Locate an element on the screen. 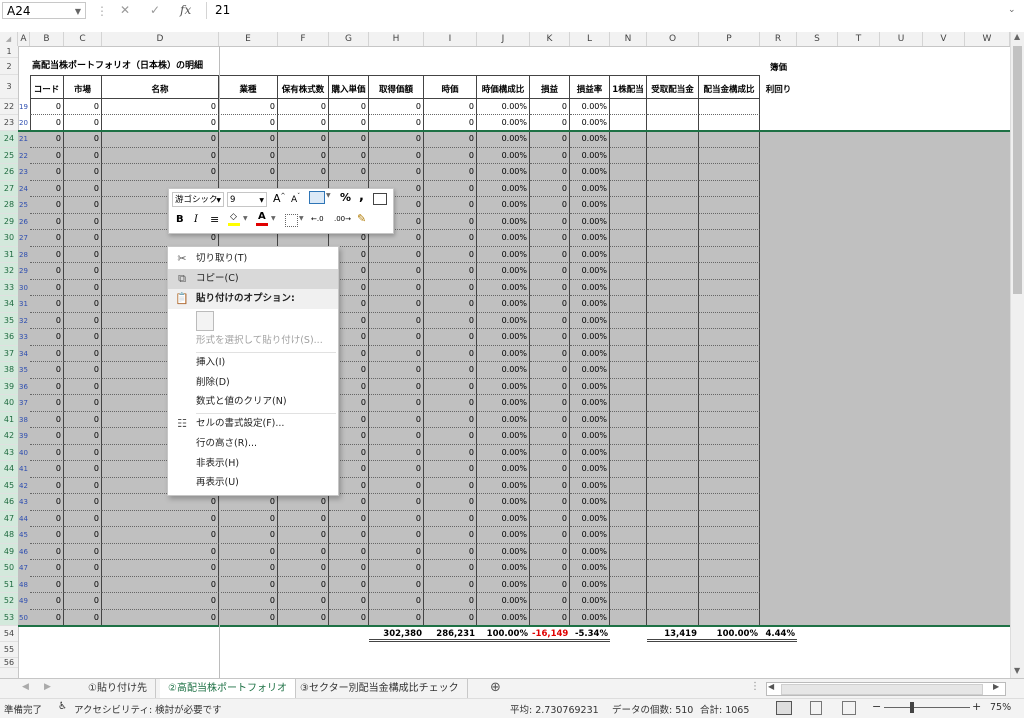 This screenshot has width=1024, height=718. bold-icon: B is located at coordinates (180, 219).